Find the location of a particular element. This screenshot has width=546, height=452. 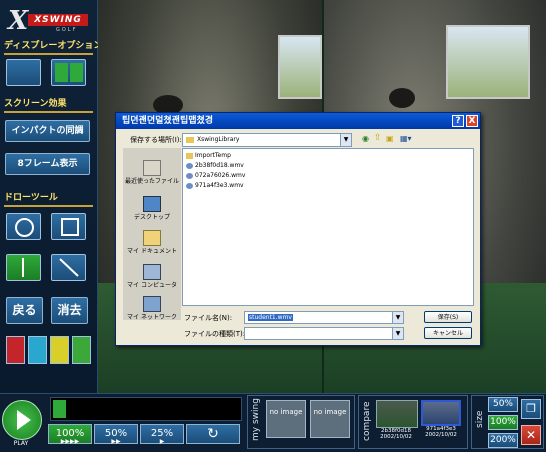

close-icon: ✕ is located at coordinates (531, 435).